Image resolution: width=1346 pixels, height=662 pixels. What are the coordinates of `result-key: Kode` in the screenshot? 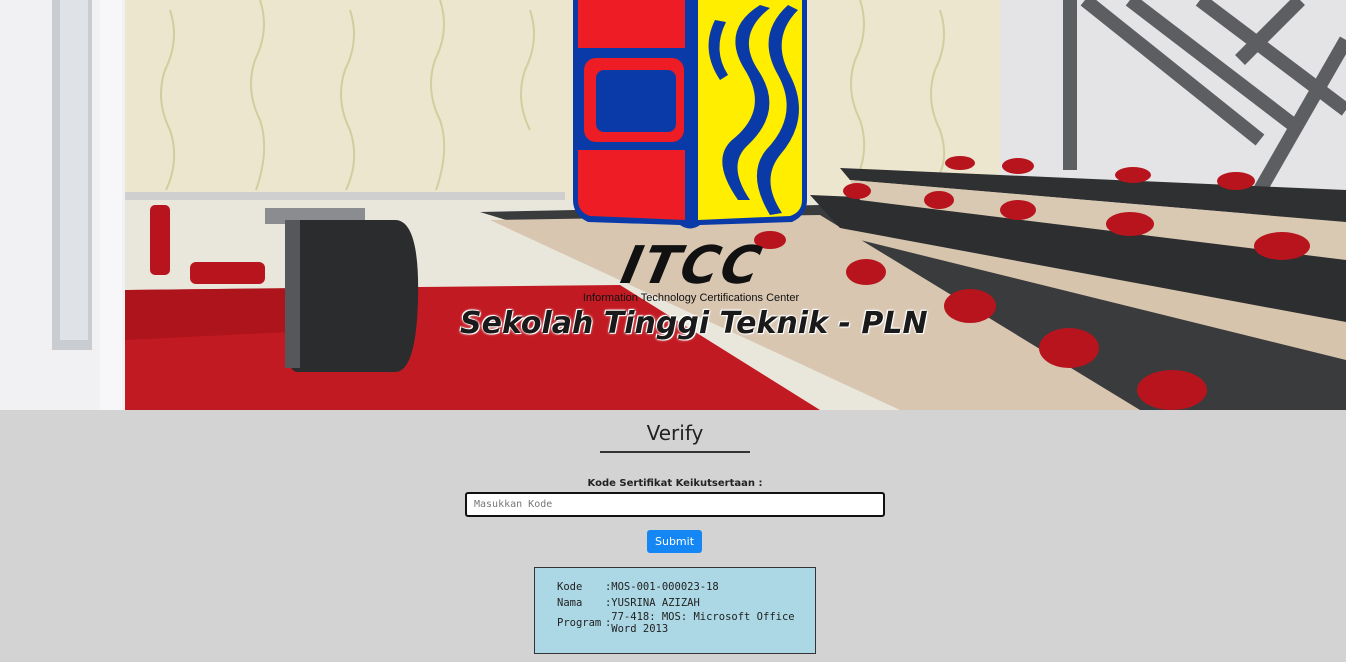 It's located at (570, 587).